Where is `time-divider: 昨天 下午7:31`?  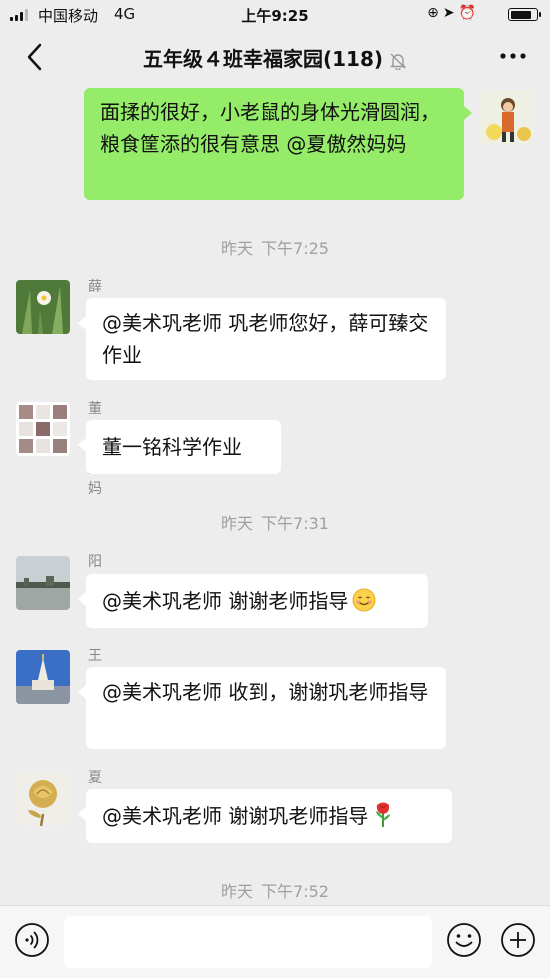 time-divider: 昨天 下午7:31 is located at coordinates (275, 523).